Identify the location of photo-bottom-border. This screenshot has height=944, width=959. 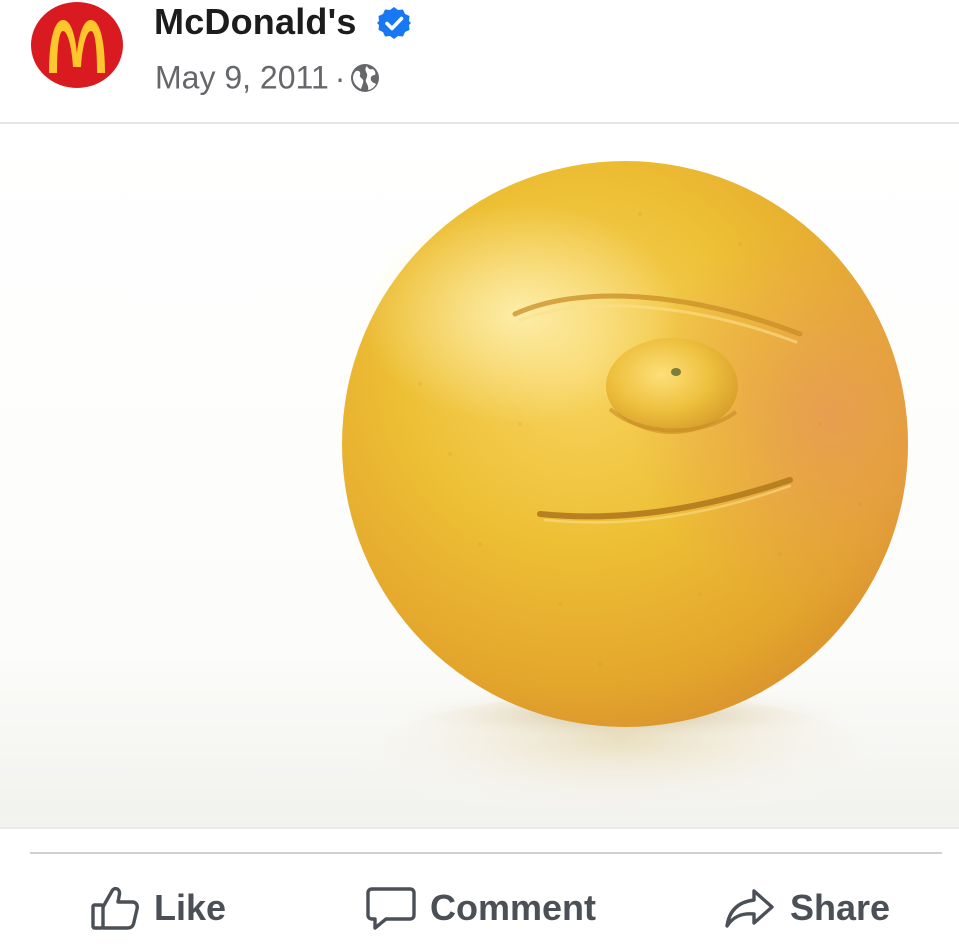
(479, 828).